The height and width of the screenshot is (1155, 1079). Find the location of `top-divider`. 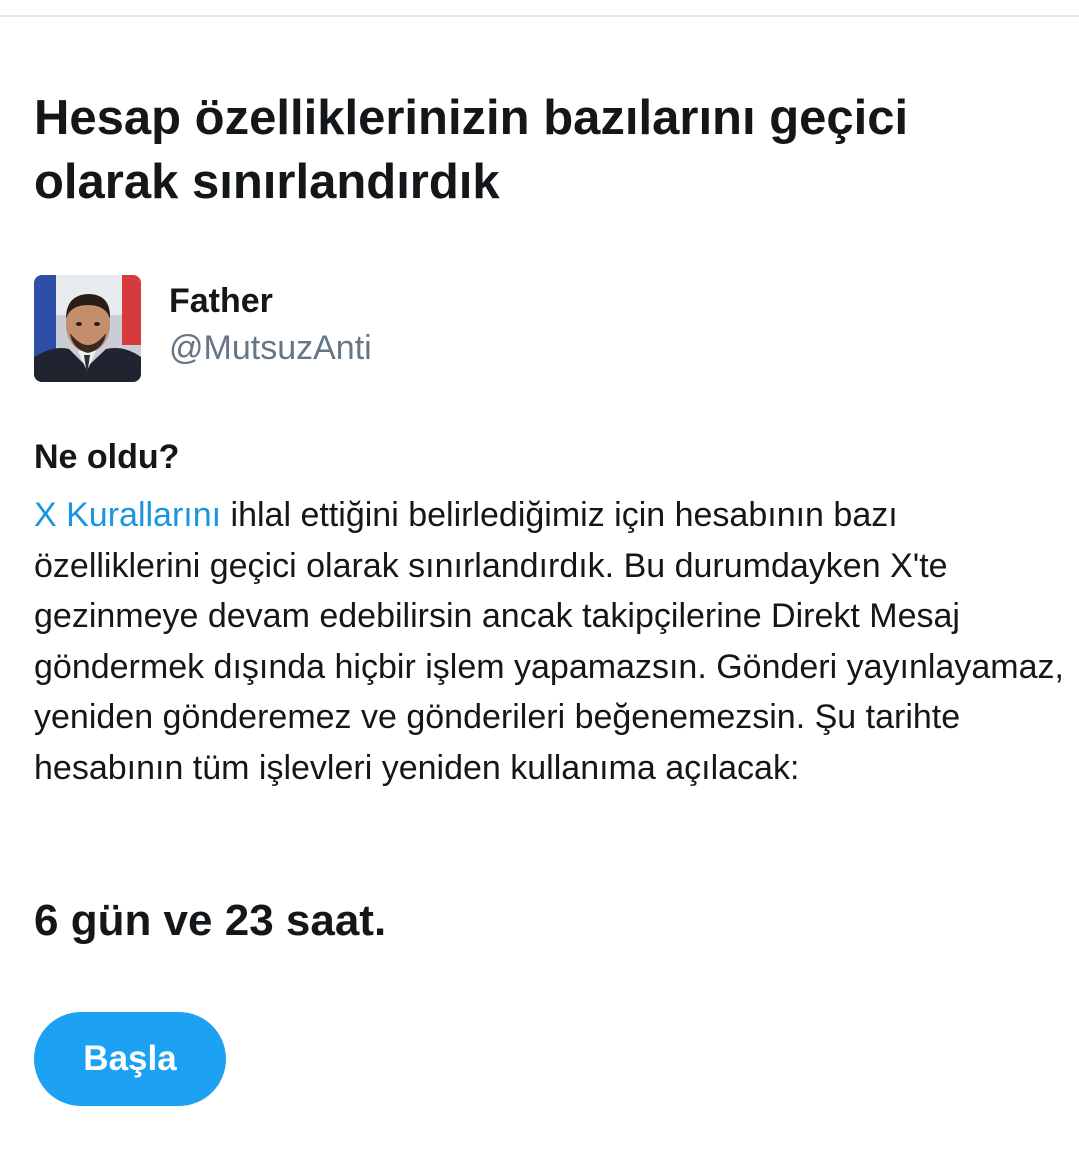

top-divider is located at coordinates (539, 16).